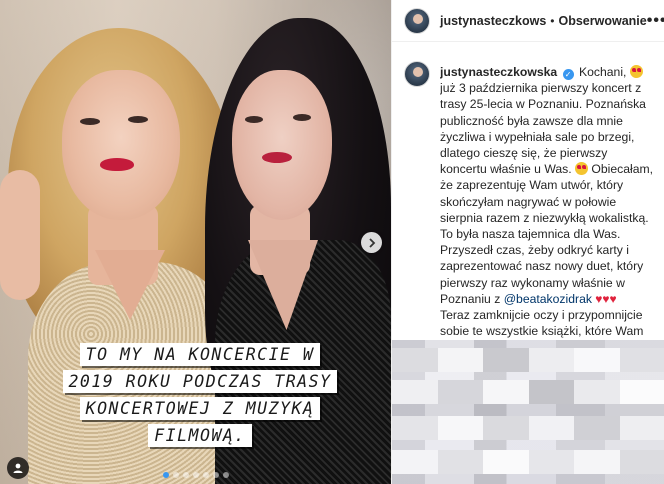  Describe the element at coordinates (200, 435) in the screenshot. I see `caption-line: FILMOWĄ.` at that location.